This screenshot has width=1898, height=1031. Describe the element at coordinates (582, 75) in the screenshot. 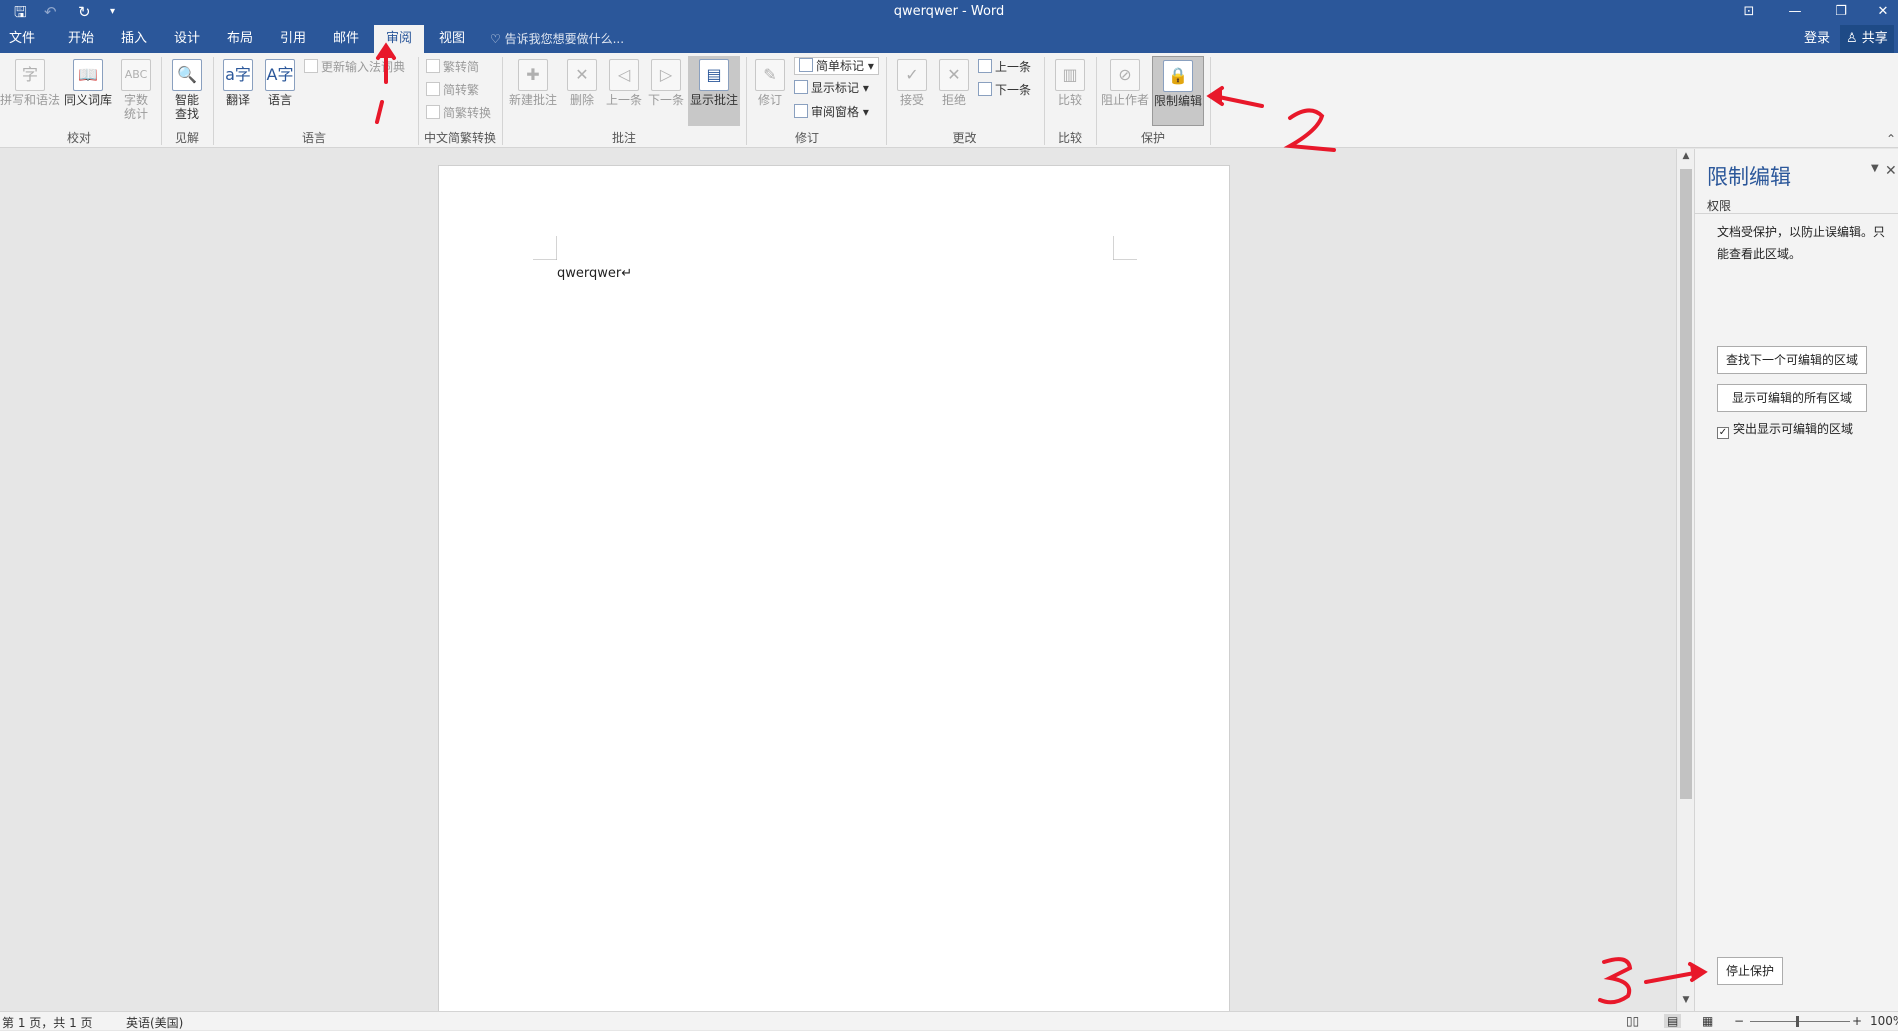

I see `delete-comment-icon: ✕` at that location.